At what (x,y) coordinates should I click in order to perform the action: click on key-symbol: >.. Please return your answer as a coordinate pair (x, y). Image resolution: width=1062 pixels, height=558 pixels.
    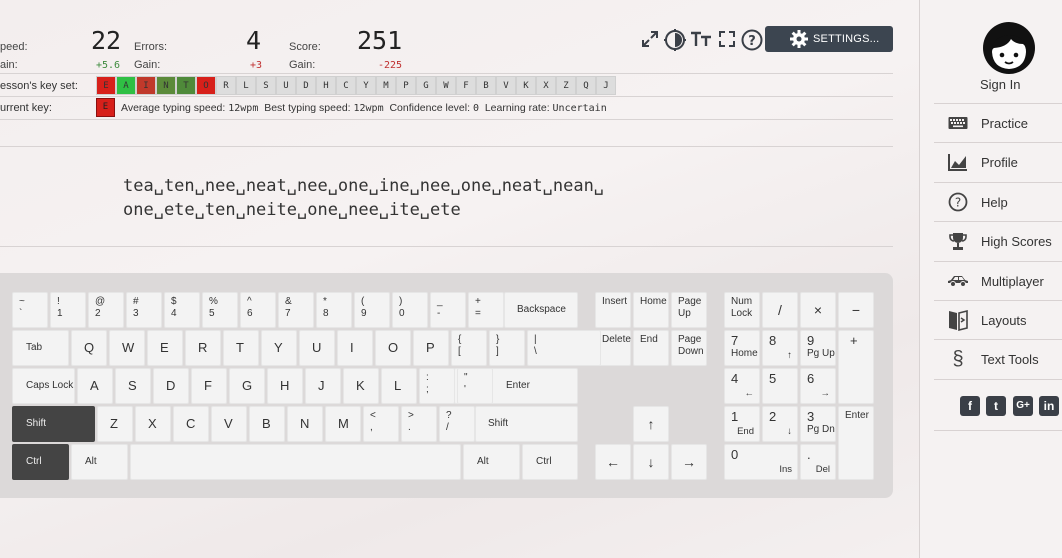
    Looking at the image, I should click on (419, 424).